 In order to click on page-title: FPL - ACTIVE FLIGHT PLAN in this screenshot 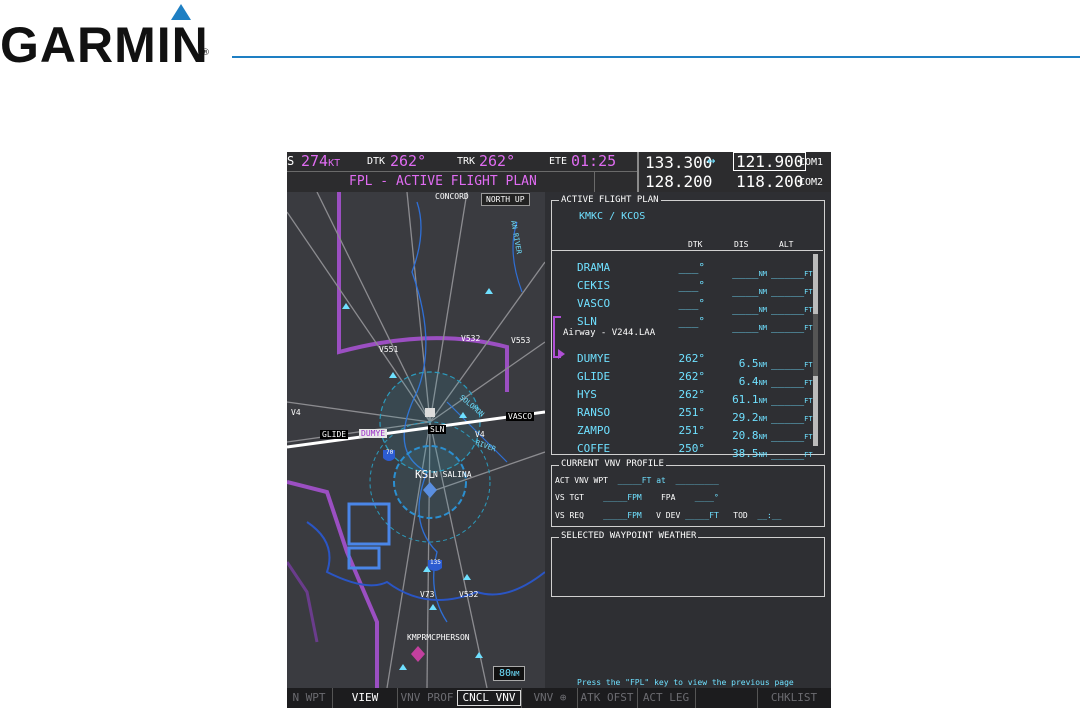, I will do `click(443, 181)`.